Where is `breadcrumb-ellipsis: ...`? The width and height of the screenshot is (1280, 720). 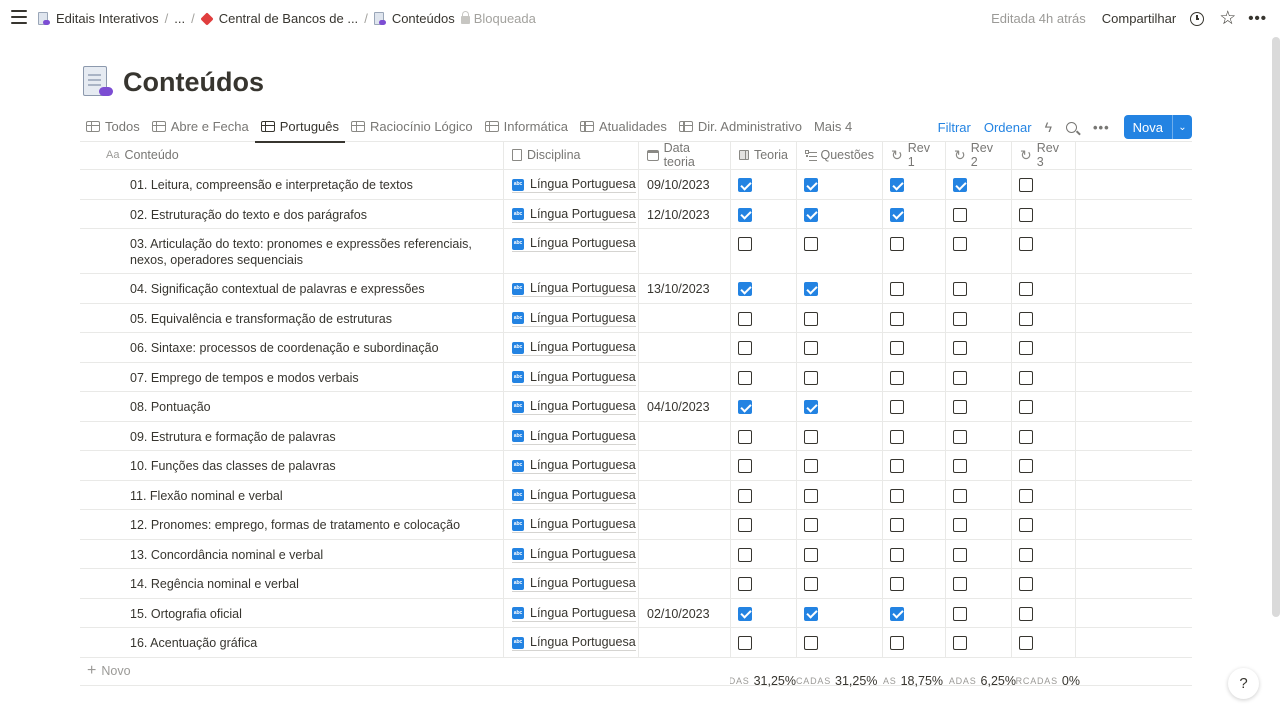 breadcrumb-ellipsis: ... is located at coordinates (179, 18).